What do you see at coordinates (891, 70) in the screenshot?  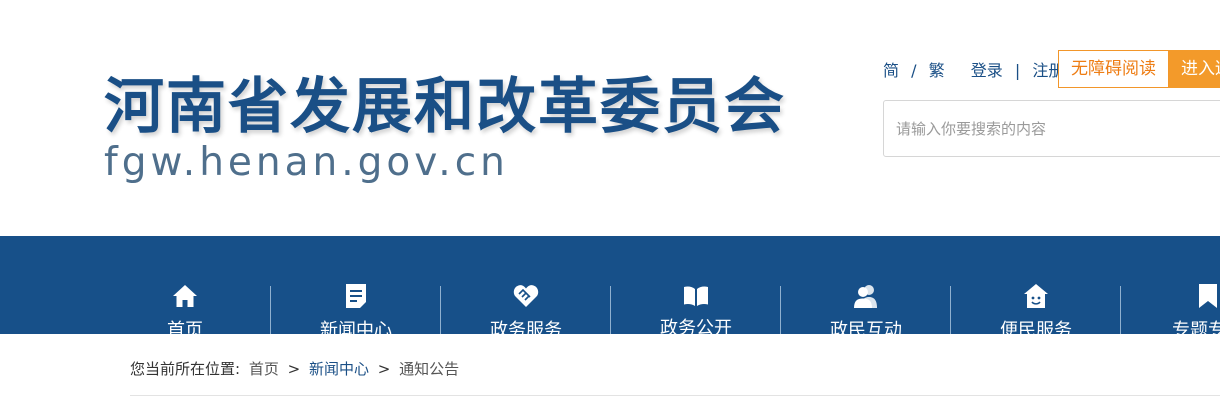 I see `simplified-chinese-link: 简` at bounding box center [891, 70].